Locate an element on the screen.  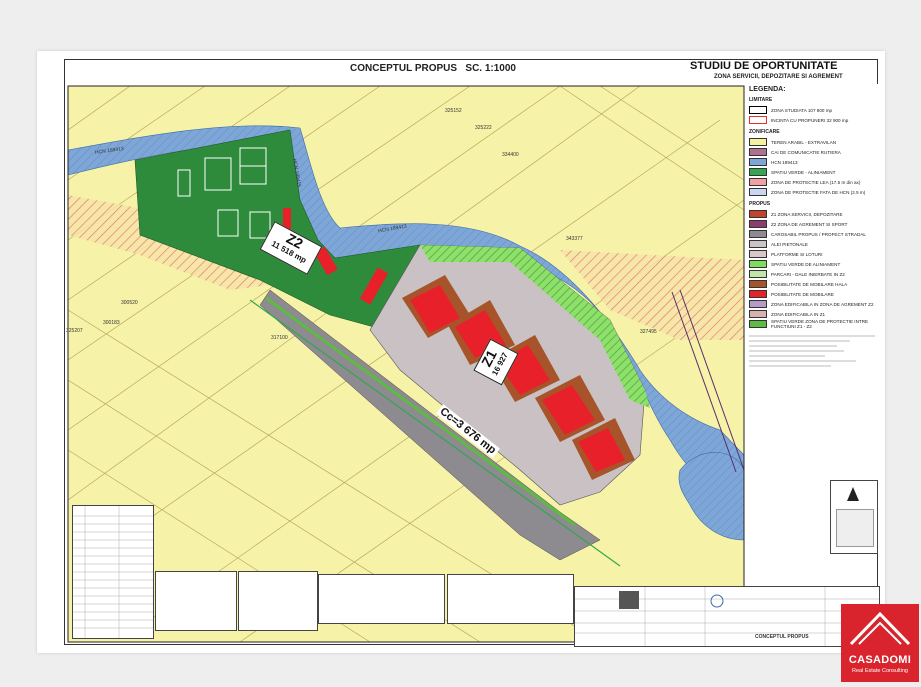
parcel-label: 317100 is located at coordinates (279, 338).